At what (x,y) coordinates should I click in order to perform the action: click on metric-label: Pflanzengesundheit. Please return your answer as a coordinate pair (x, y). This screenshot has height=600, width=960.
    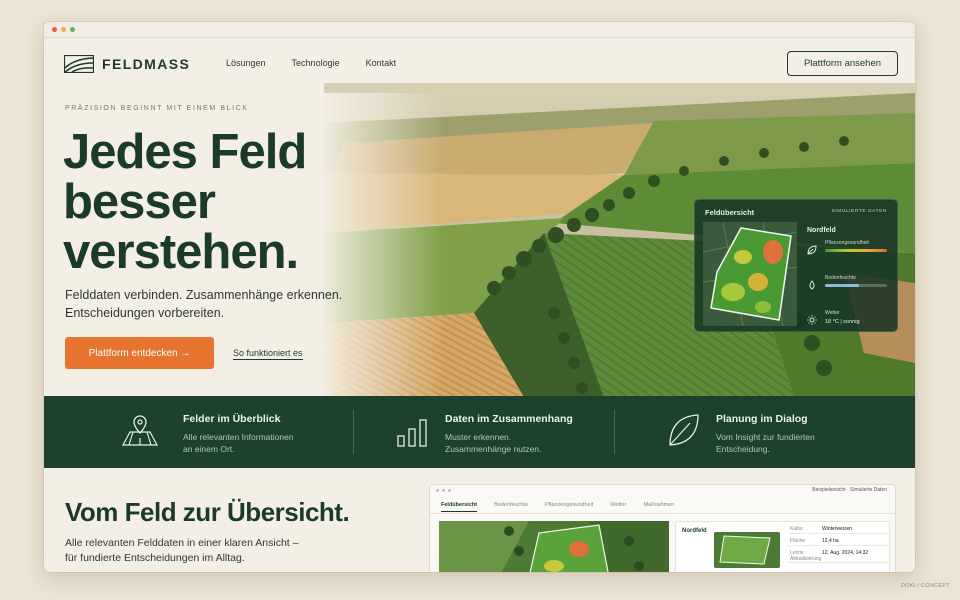
    Looking at the image, I should click on (847, 243).